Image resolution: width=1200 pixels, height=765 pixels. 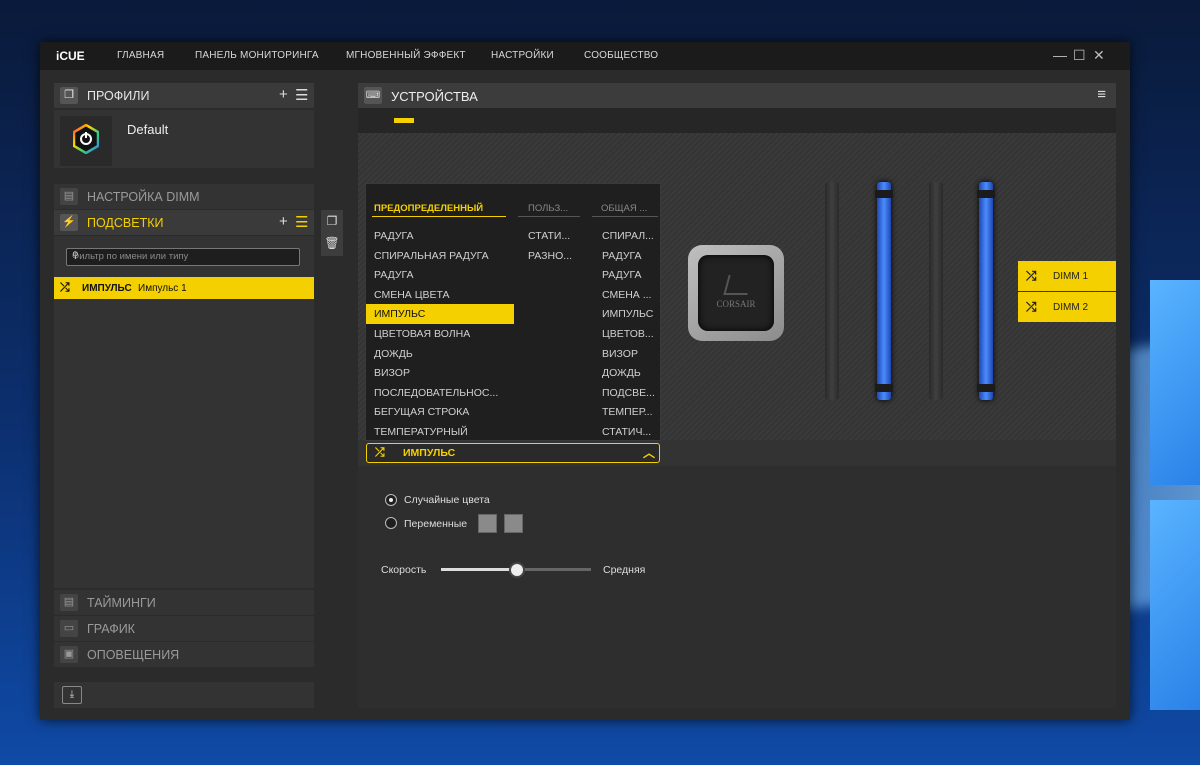 I want to click on profile-thumbnail, so click(x=86, y=141).